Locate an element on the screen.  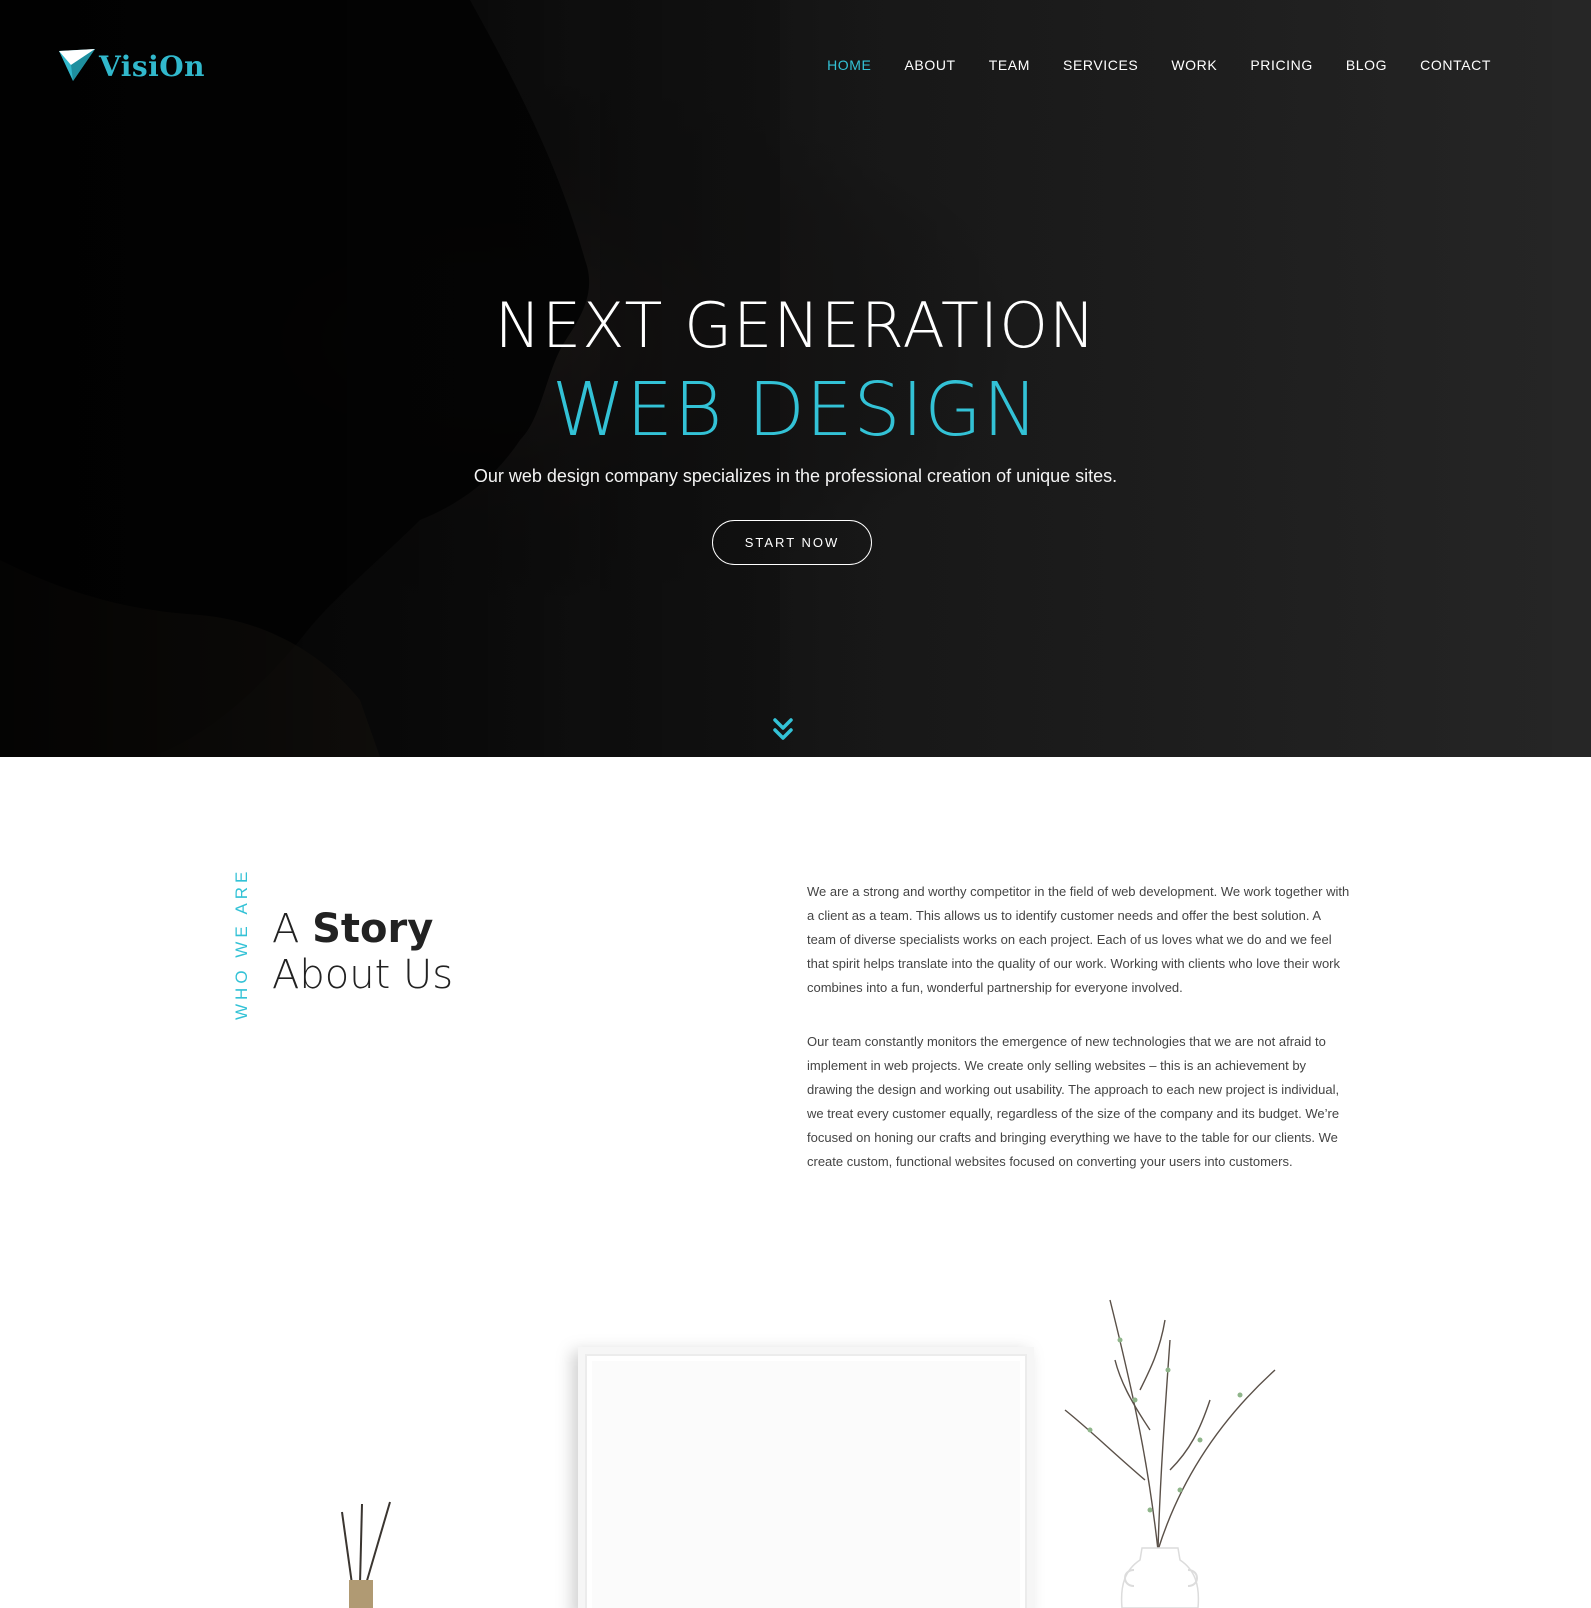
heading-bold-word: Story is located at coordinates (373, 929).